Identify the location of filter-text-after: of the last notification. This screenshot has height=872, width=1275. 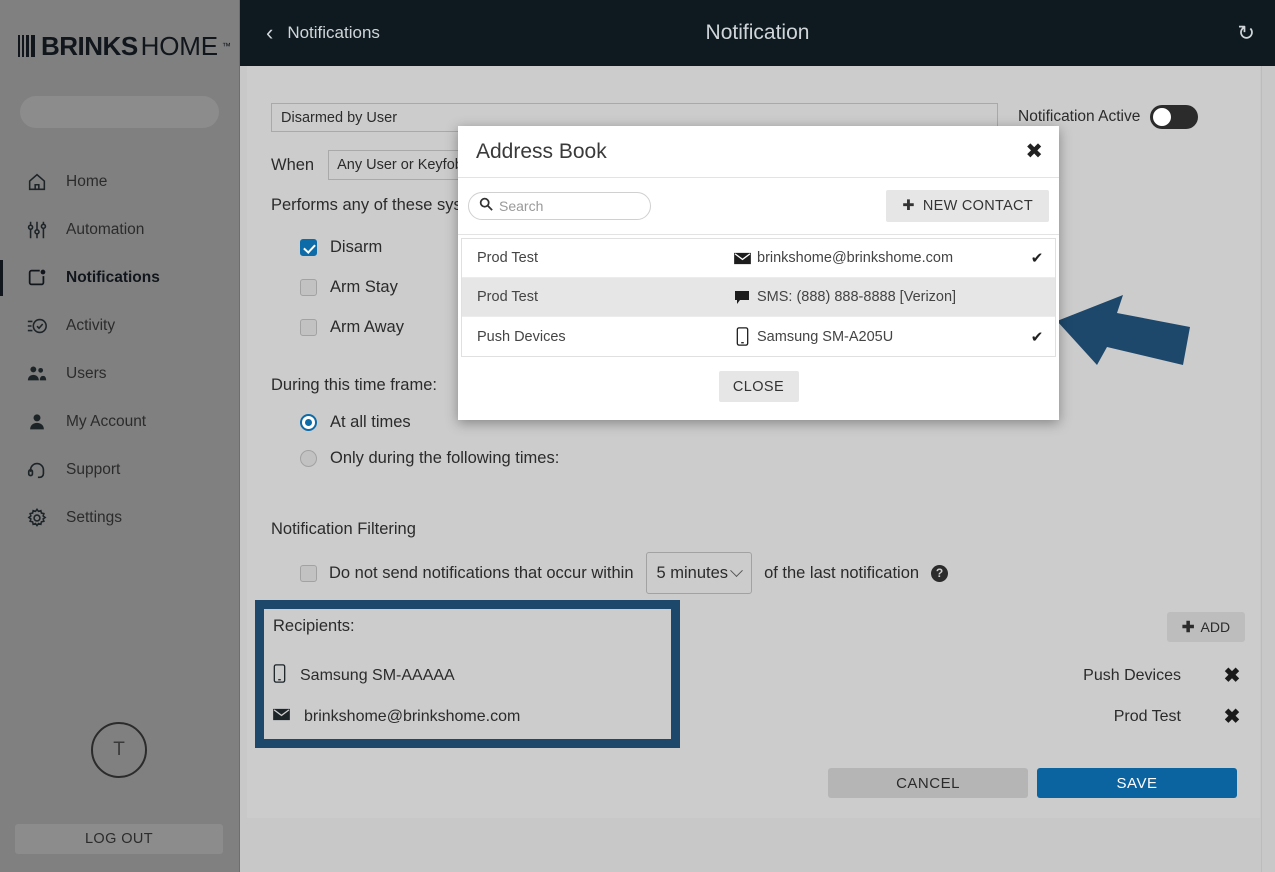
(842, 572).